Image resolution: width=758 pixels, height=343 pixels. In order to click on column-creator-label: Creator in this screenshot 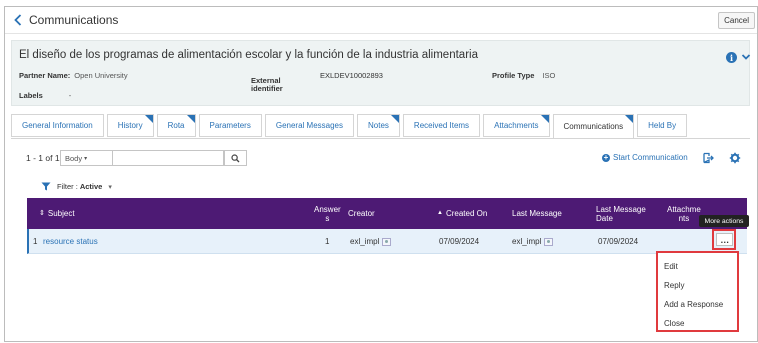, I will do `click(361, 213)`.